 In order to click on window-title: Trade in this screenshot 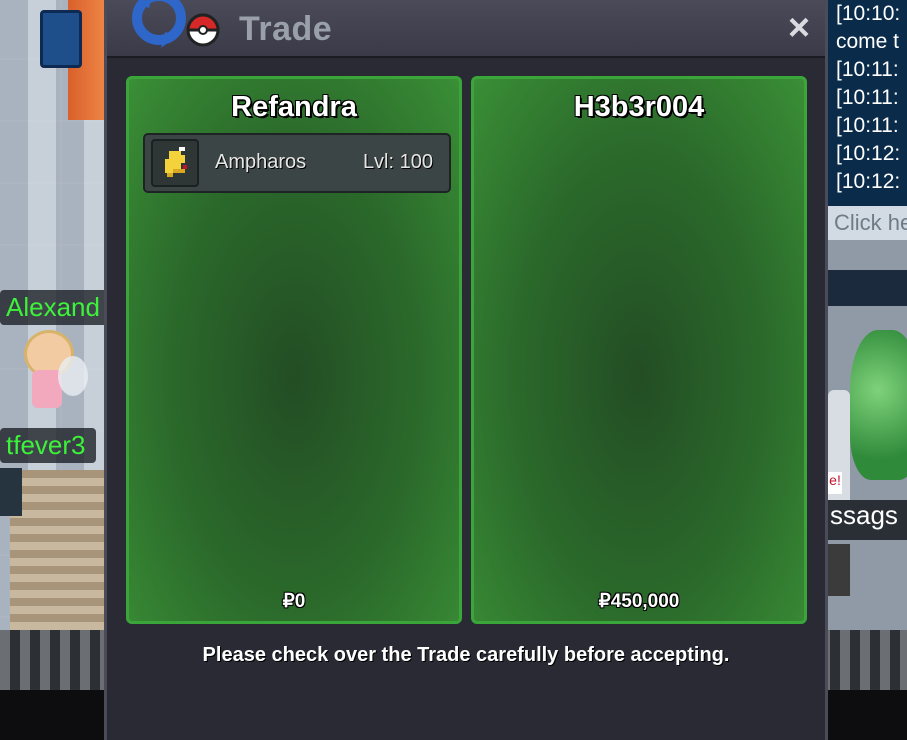, I will do `click(286, 29)`.